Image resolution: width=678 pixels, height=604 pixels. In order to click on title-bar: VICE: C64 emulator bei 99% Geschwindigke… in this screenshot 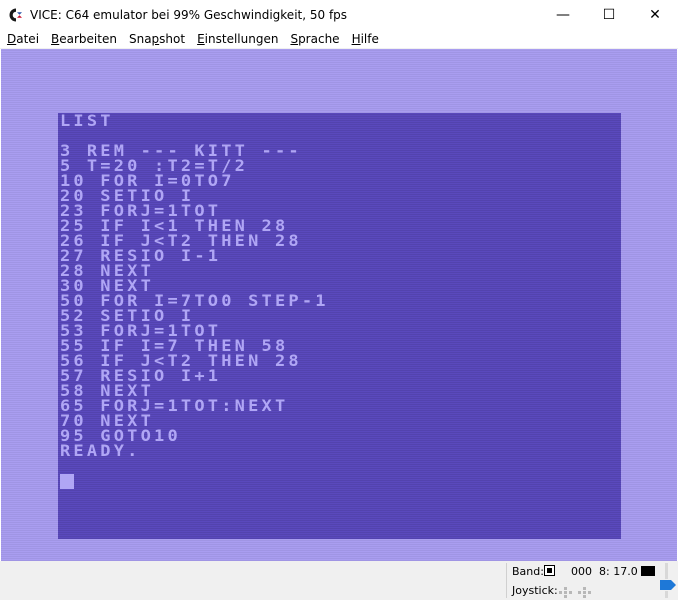, I will do `click(339, 15)`.